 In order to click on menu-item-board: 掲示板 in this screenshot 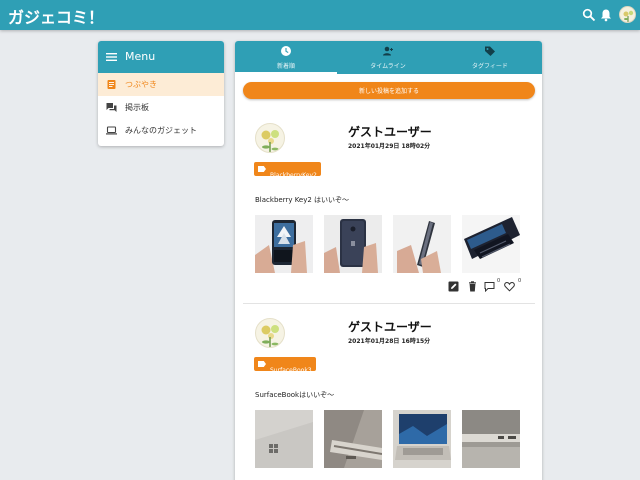, I will do `click(161, 107)`.